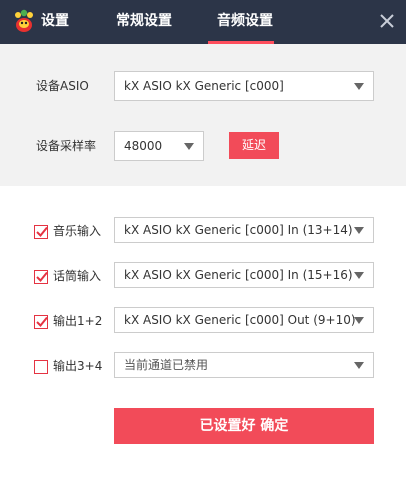 This screenshot has height=494, width=406. Describe the element at coordinates (62, 86) in the screenshot. I see `asio-device-label: 设备ASIO` at that location.